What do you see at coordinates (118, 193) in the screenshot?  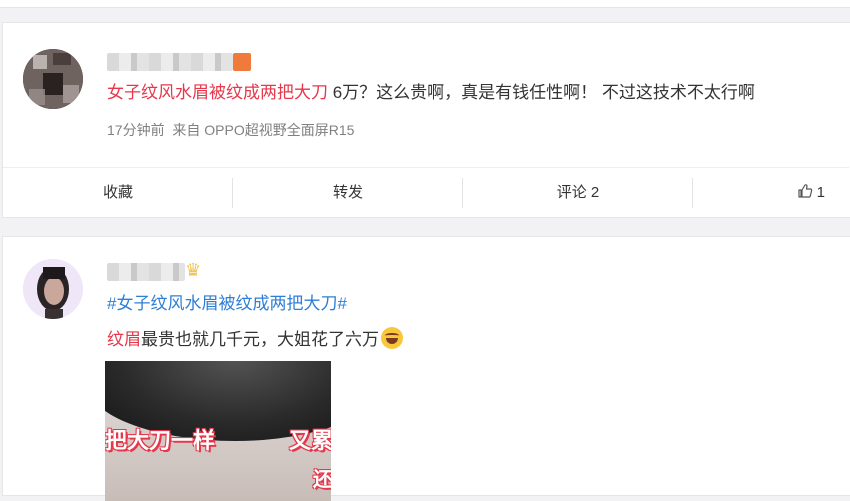 I see `favorite-button: 收藏` at bounding box center [118, 193].